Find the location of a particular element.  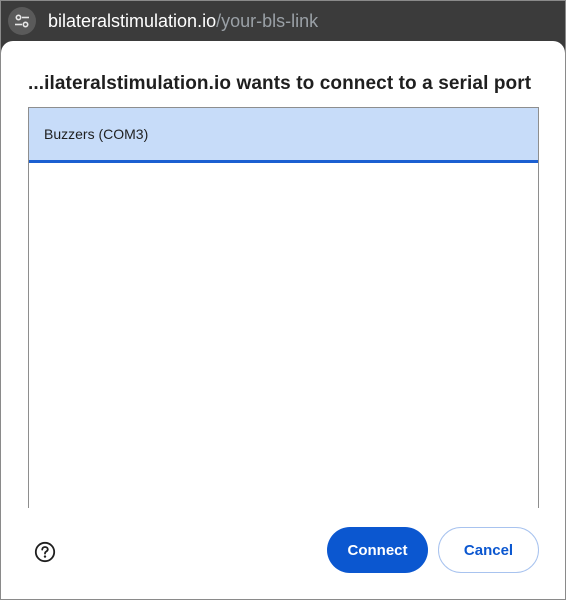

device-label: Buzzers (COM3) is located at coordinates (96, 134).